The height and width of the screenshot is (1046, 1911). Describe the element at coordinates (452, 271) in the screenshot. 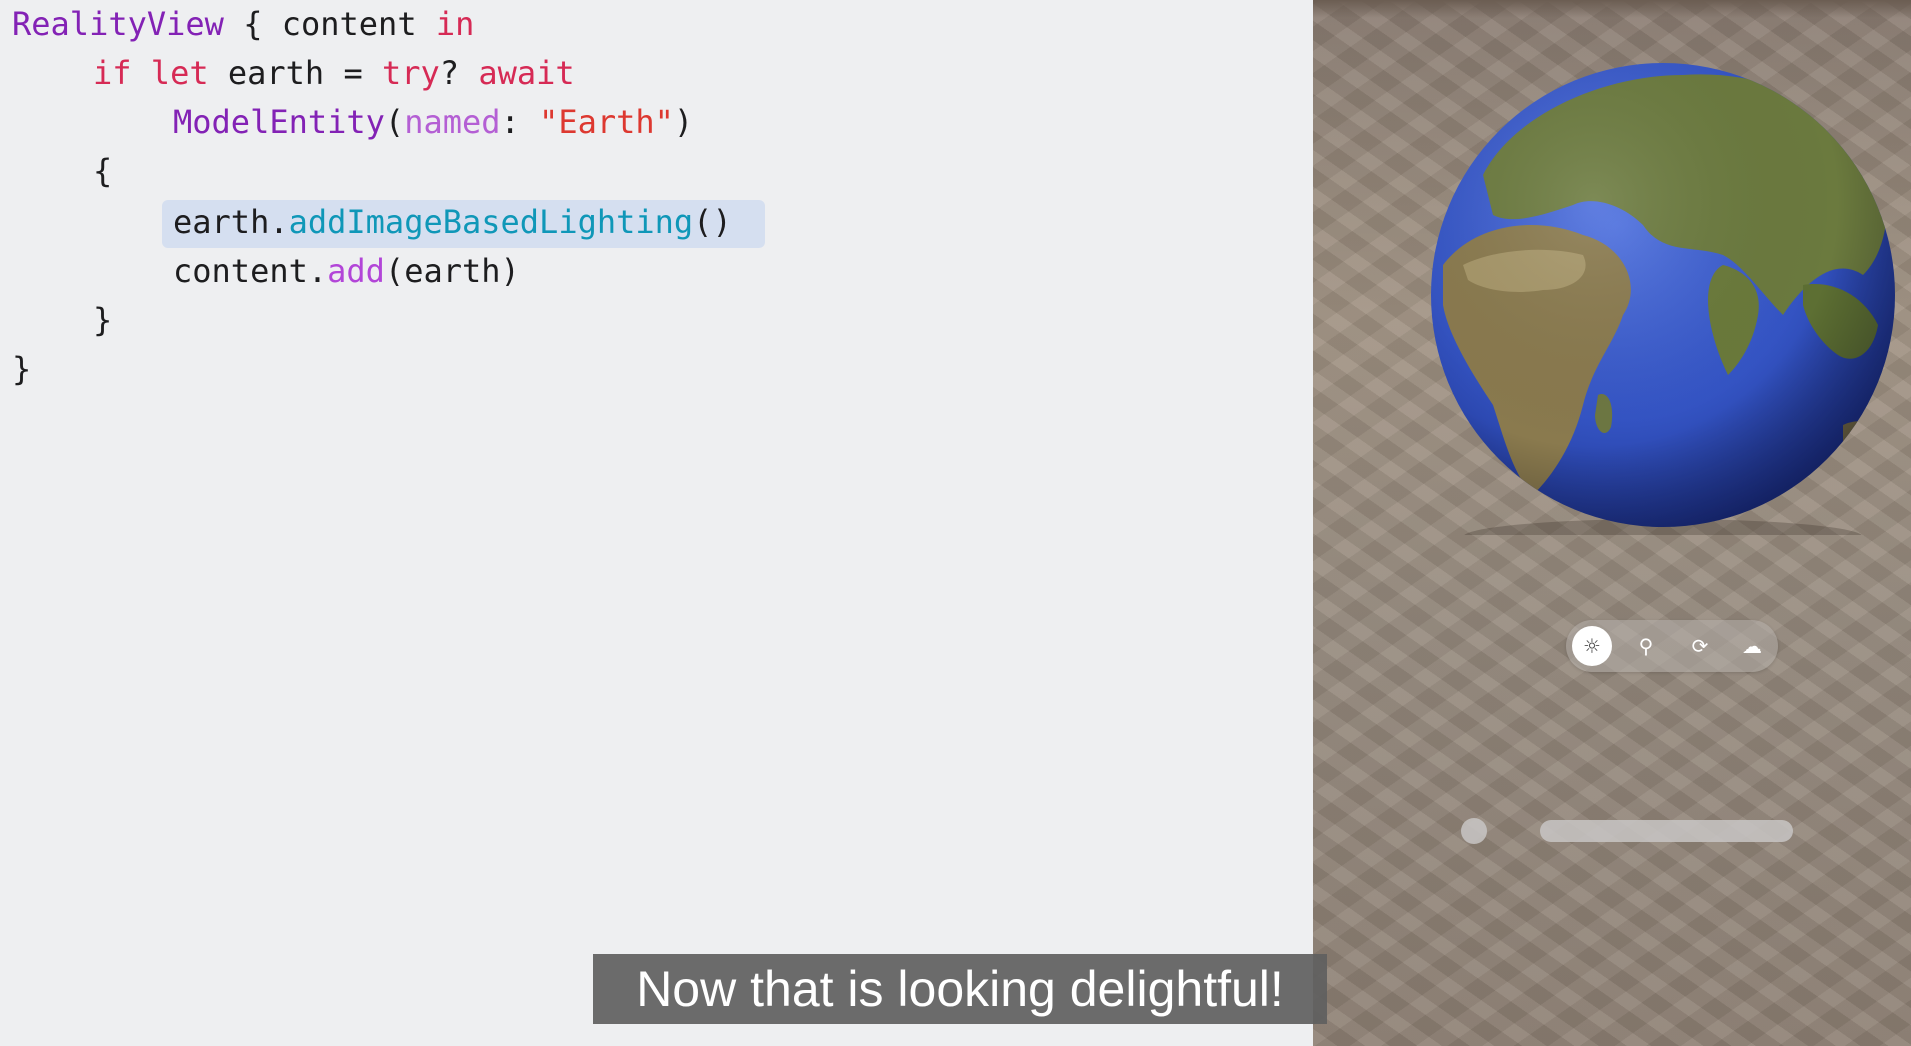

I see `punctuation-token: (earth)` at that location.